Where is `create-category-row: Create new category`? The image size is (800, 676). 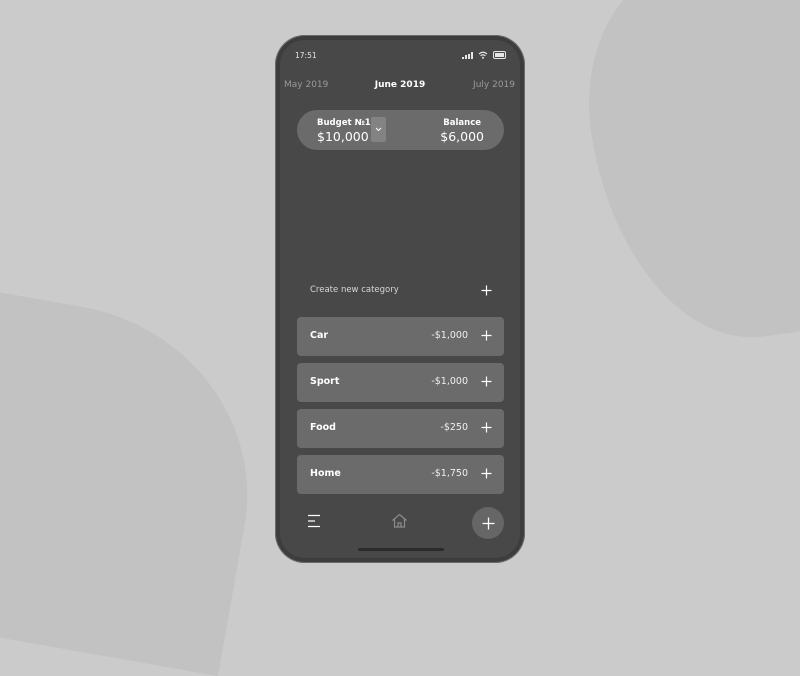
create-category-row: Create new category is located at coordinates (400, 292).